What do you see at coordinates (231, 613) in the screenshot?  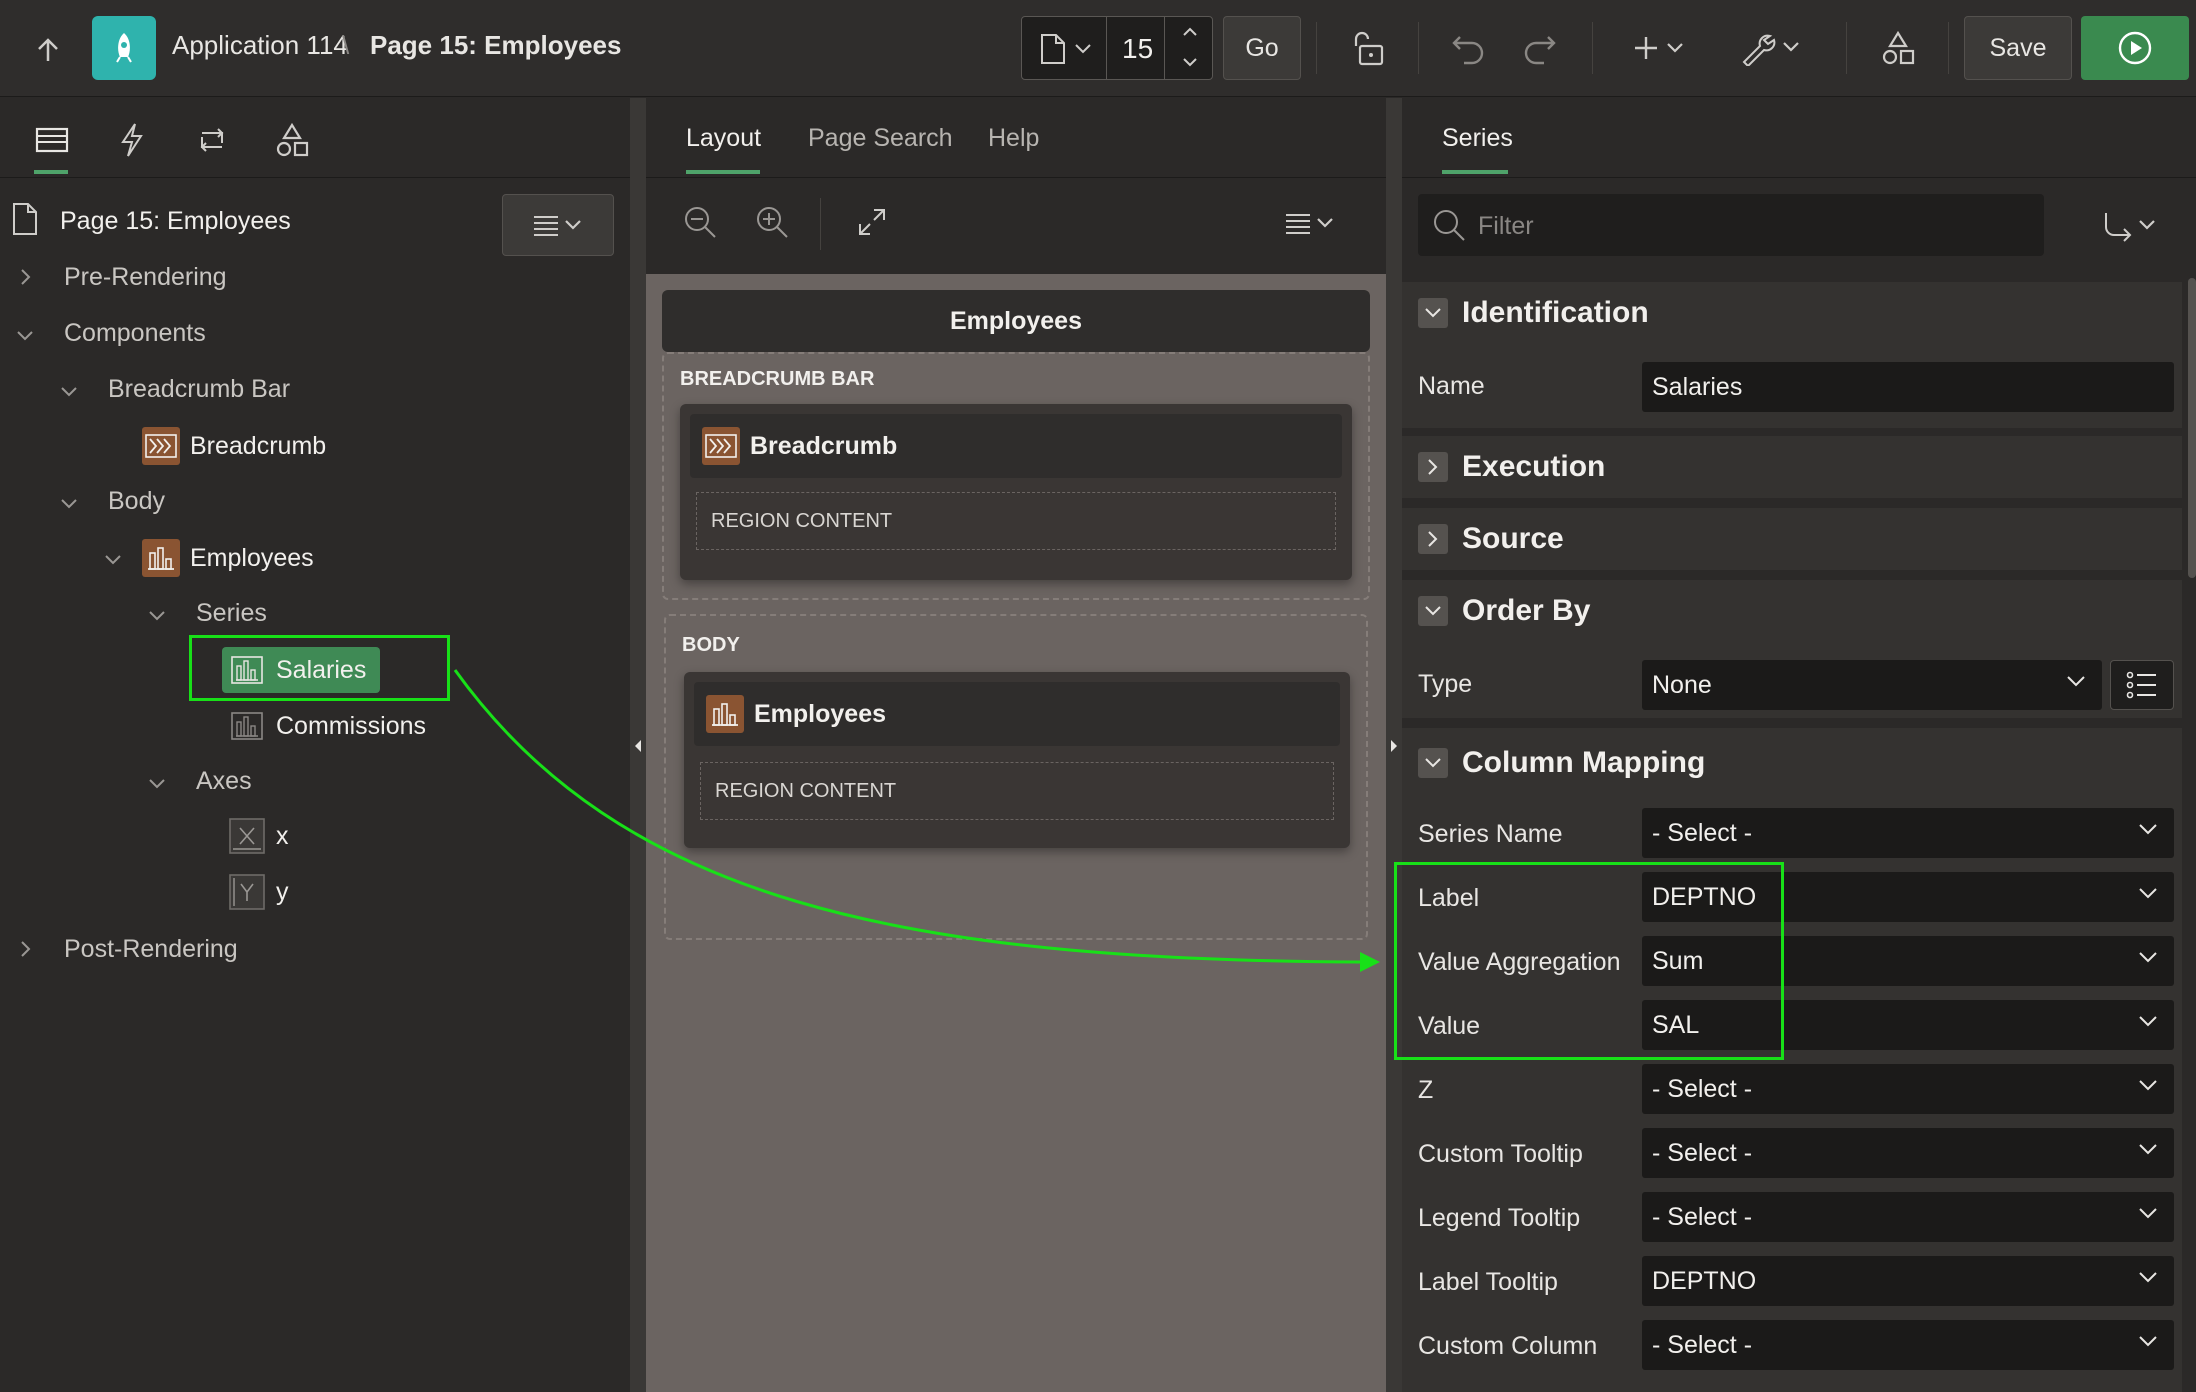 I see `tree-item-series: Series` at bounding box center [231, 613].